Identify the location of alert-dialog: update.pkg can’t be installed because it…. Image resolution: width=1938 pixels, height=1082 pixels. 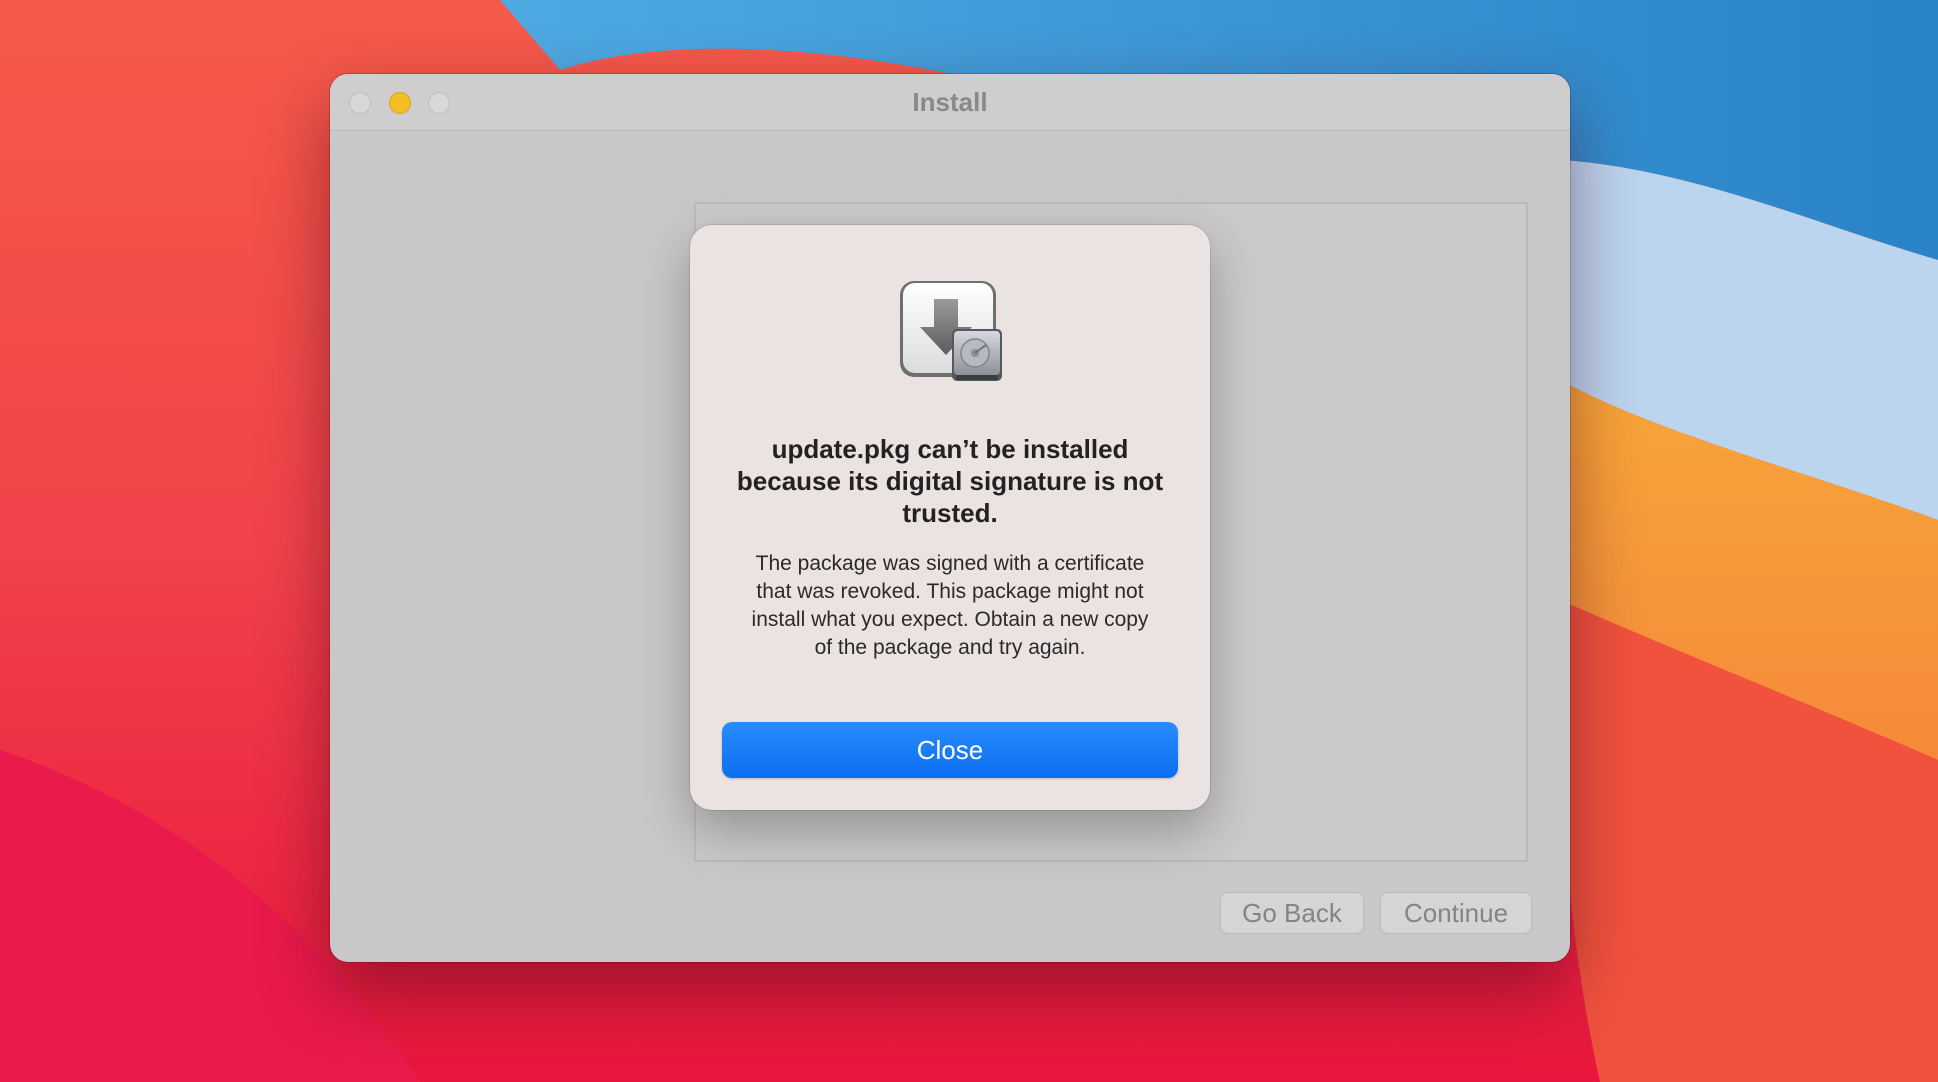
(950, 517).